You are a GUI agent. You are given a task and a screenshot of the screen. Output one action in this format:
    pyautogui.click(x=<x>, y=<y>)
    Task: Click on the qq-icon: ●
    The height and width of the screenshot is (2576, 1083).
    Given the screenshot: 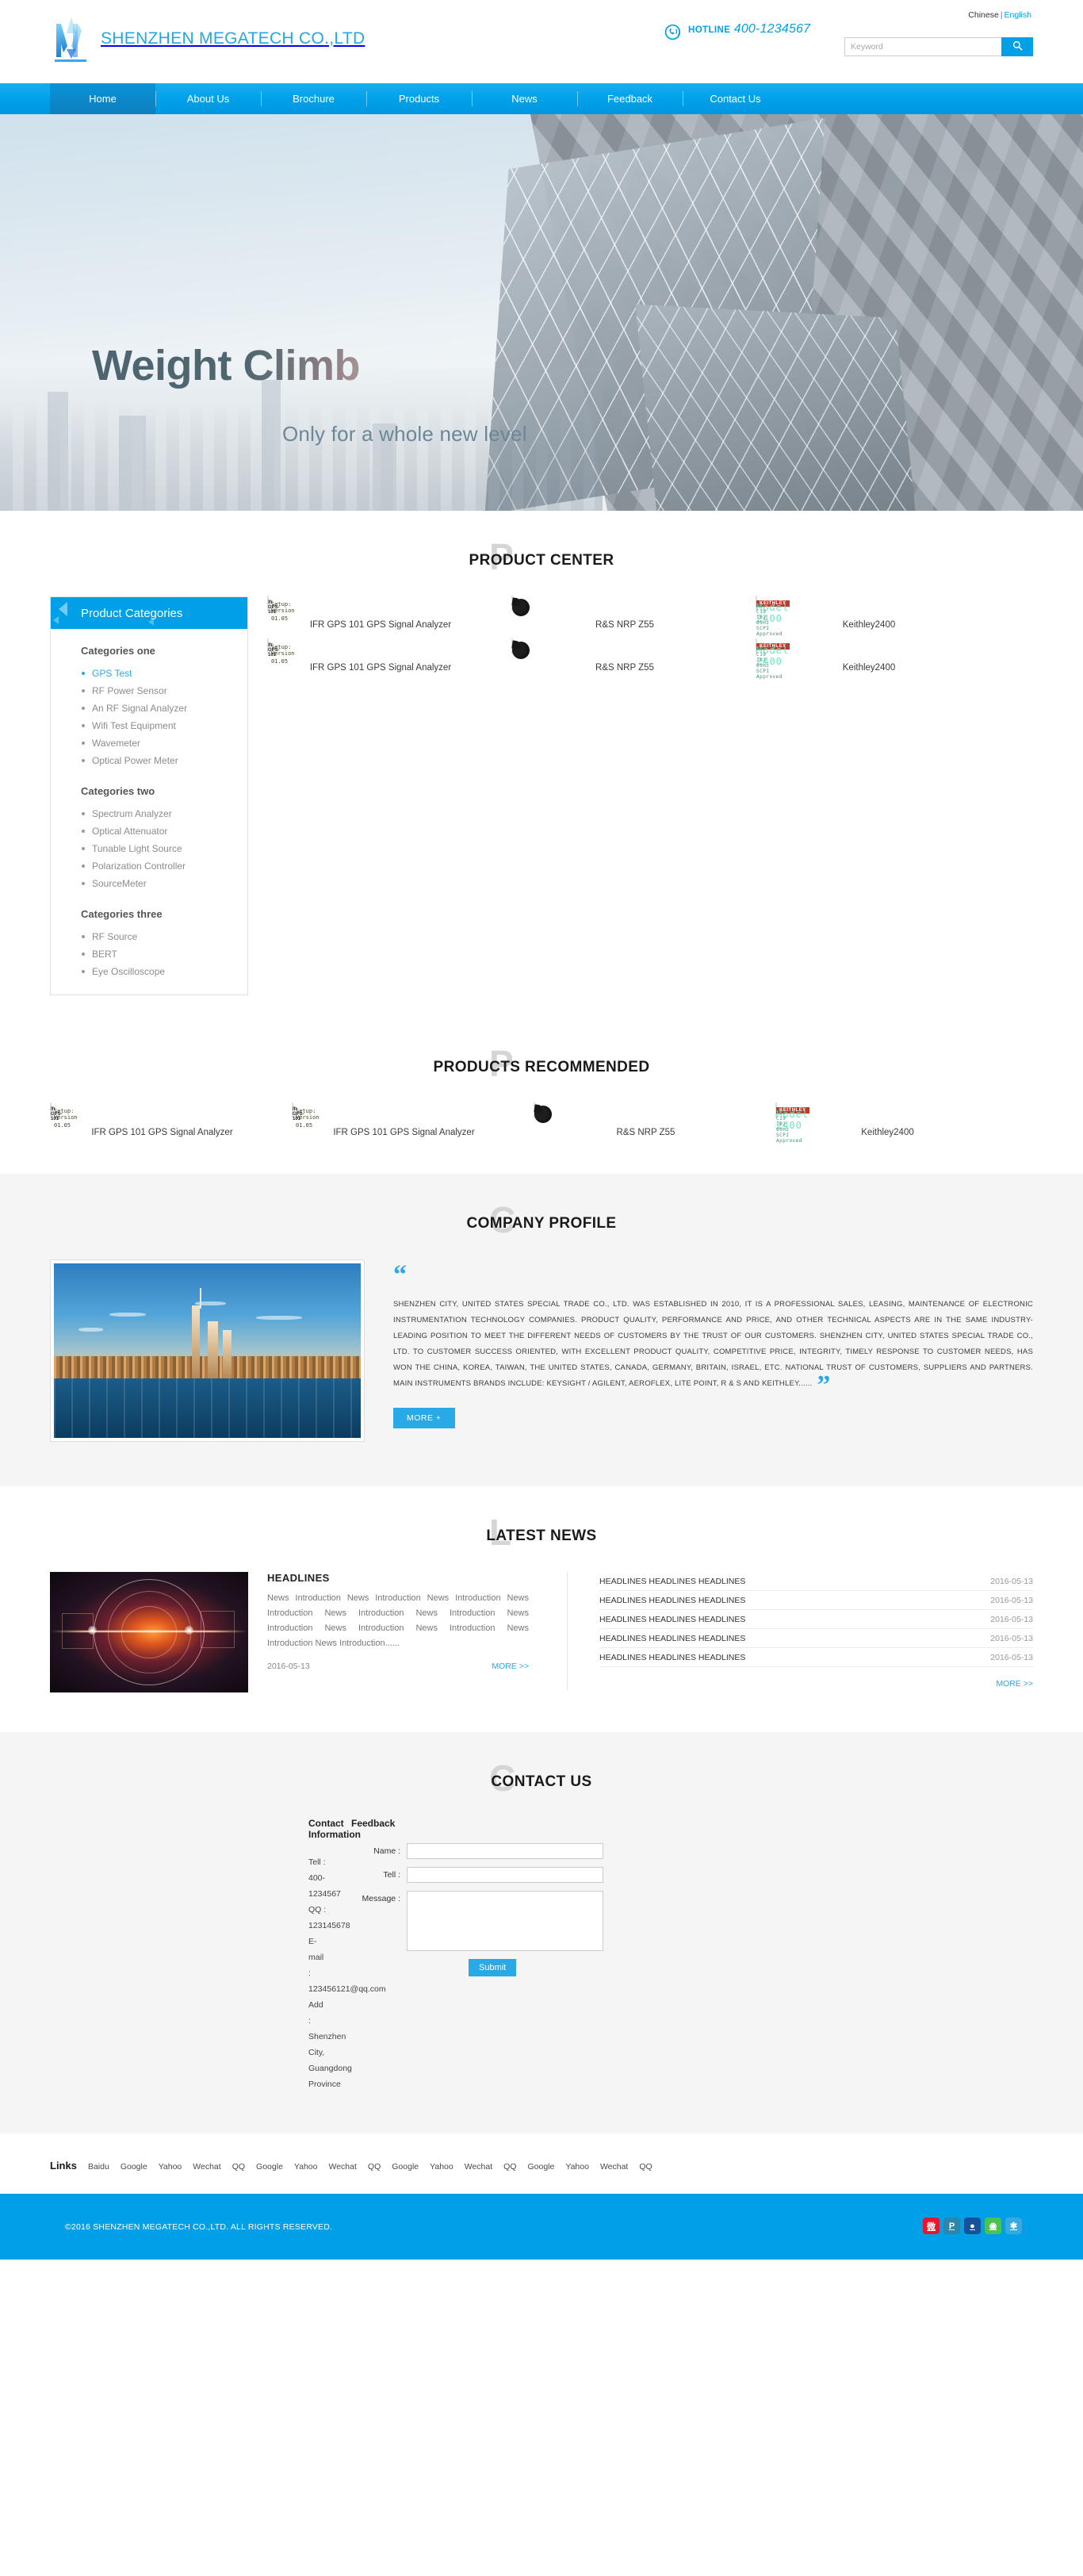 What is the action you would take?
    pyautogui.click(x=972, y=2226)
    